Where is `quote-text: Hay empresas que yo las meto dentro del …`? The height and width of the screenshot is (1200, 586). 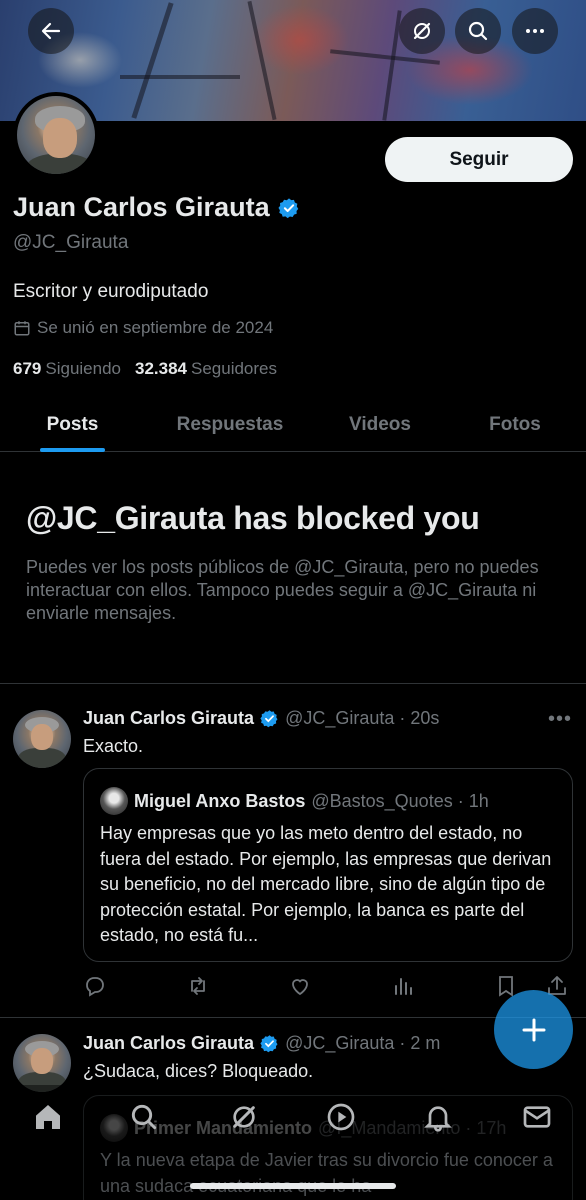 quote-text: Hay empresas que yo las meto dentro del … is located at coordinates (326, 884).